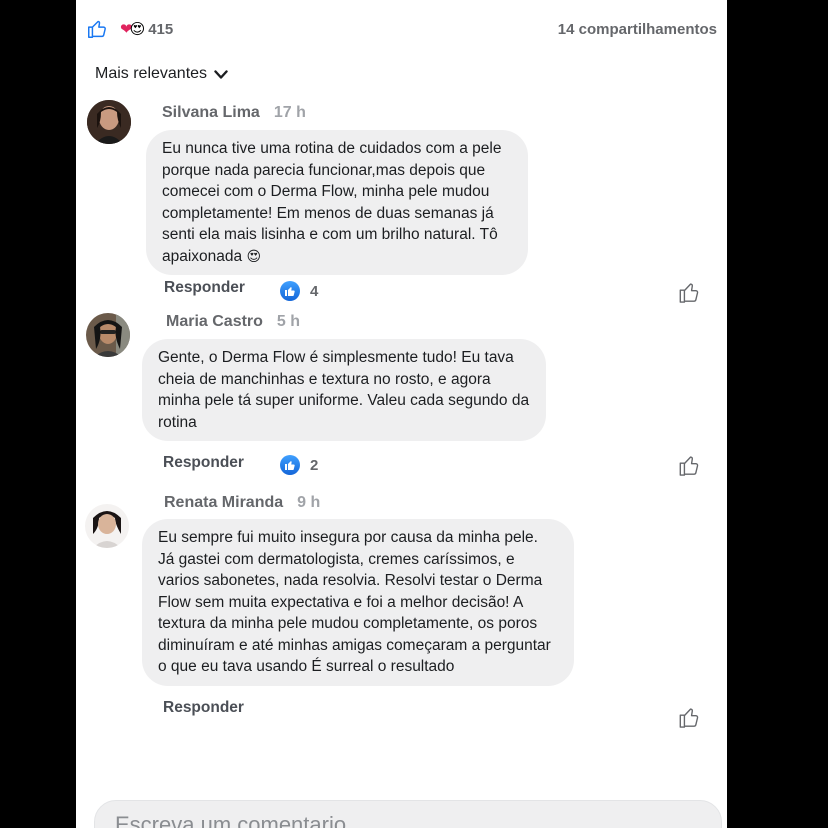  I want to click on heart-eyes-reaction-icon: 😍, so click(137, 29).